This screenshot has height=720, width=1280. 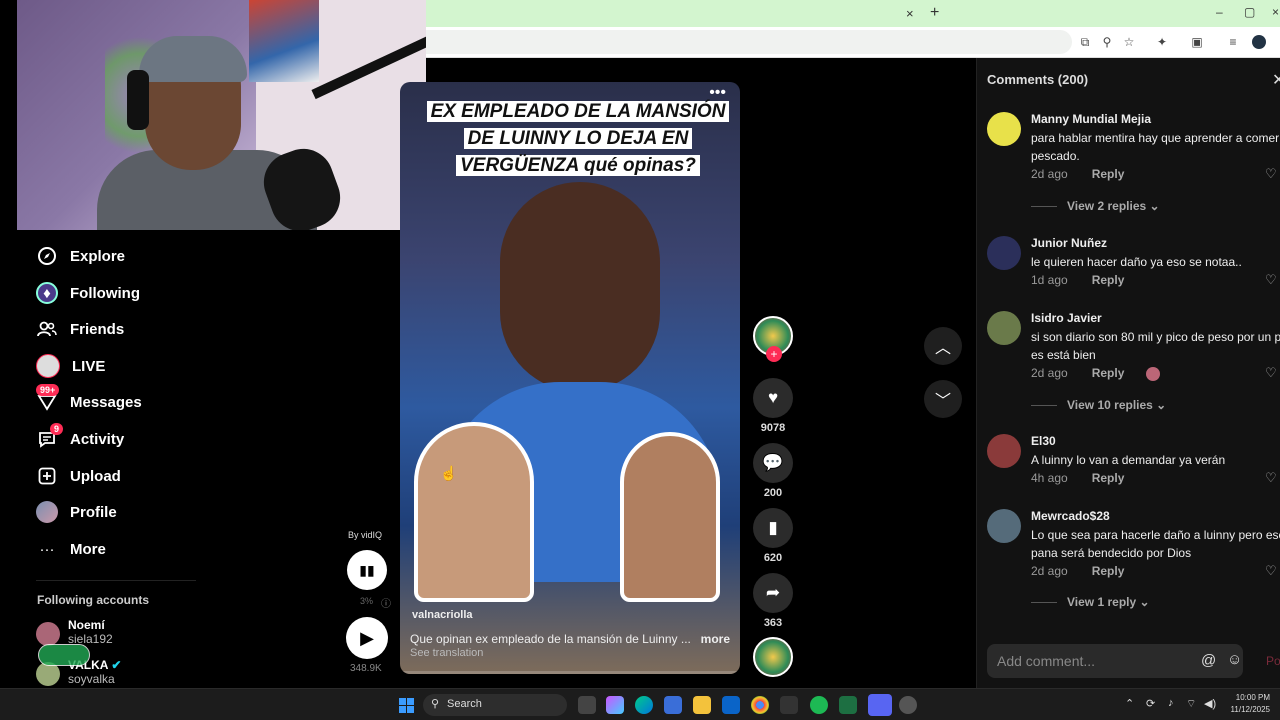 What do you see at coordinates (89, 399) in the screenshot?
I see `nav-item-messages: Messages 99+` at bounding box center [89, 399].